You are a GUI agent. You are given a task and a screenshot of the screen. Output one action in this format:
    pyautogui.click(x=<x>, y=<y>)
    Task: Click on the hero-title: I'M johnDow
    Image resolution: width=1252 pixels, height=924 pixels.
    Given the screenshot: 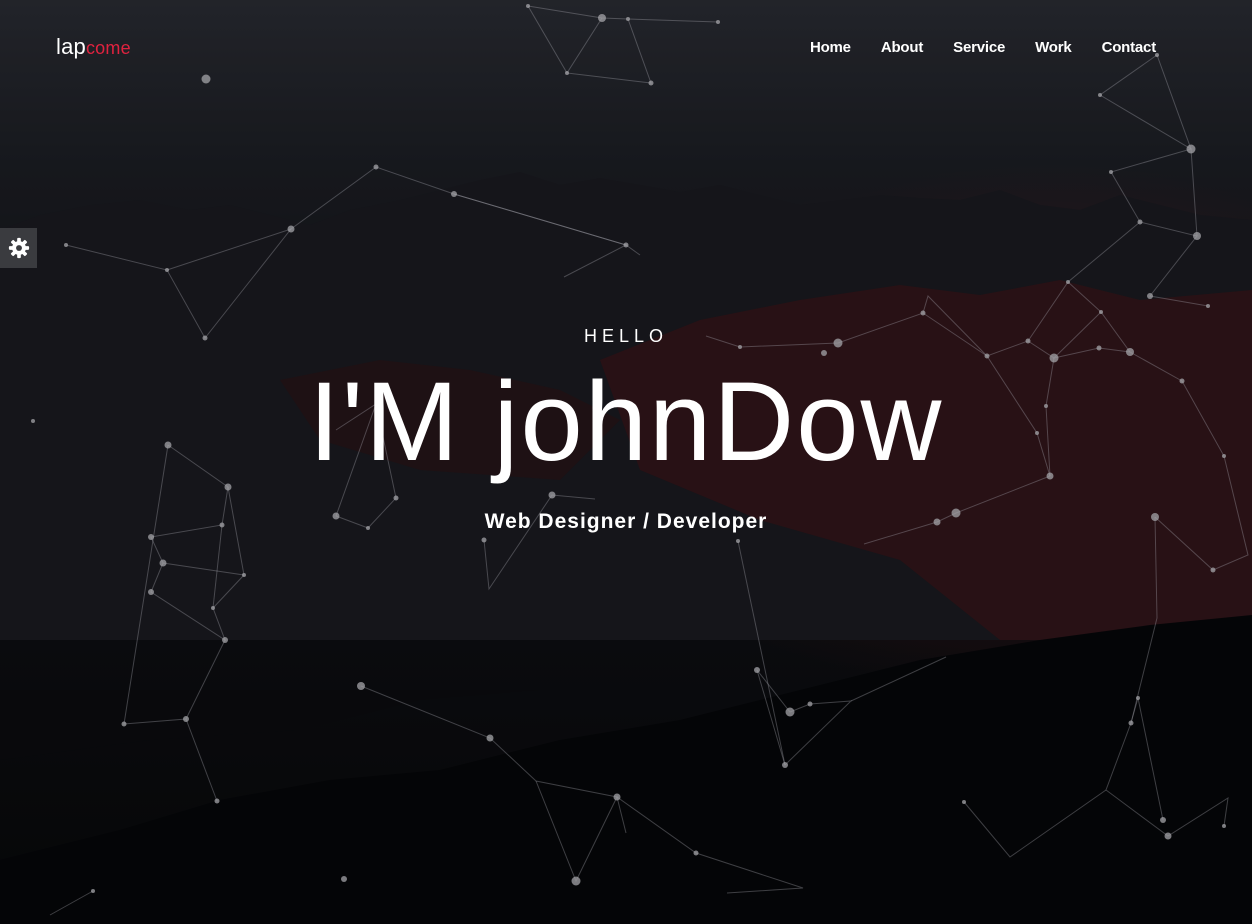 What is the action you would take?
    pyautogui.click(x=626, y=421)
    